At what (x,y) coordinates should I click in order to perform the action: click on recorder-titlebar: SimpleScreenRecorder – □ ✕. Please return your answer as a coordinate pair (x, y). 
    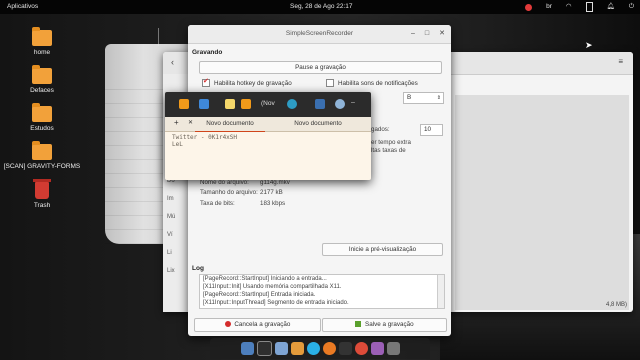
    Looking at the image, I should click on (319, 34).